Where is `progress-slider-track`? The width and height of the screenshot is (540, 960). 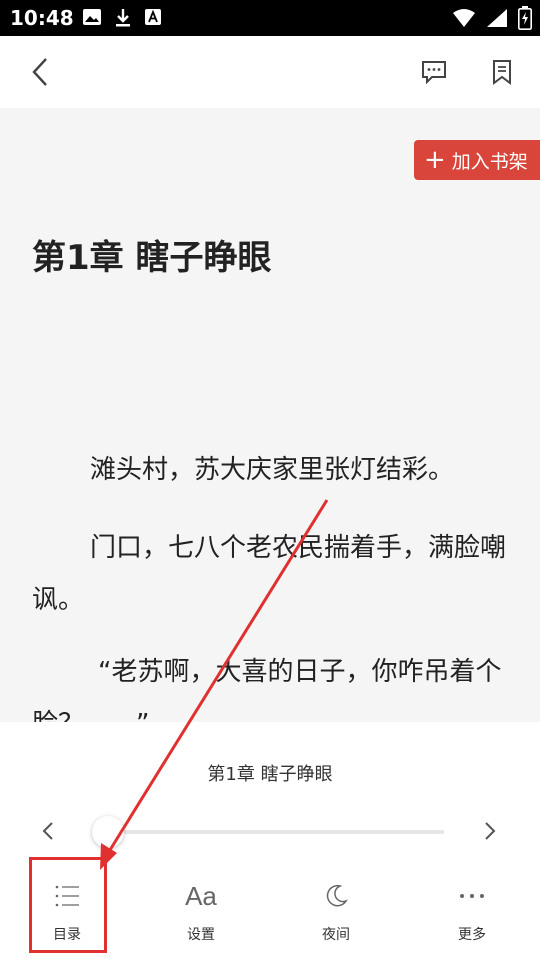
progress-slider-track is located at coordinates (276, 832).